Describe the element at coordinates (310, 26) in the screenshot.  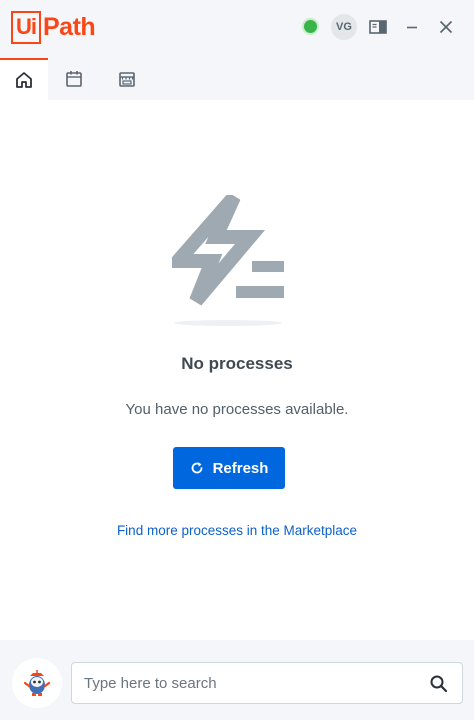
I see `status-indicator` at that location.